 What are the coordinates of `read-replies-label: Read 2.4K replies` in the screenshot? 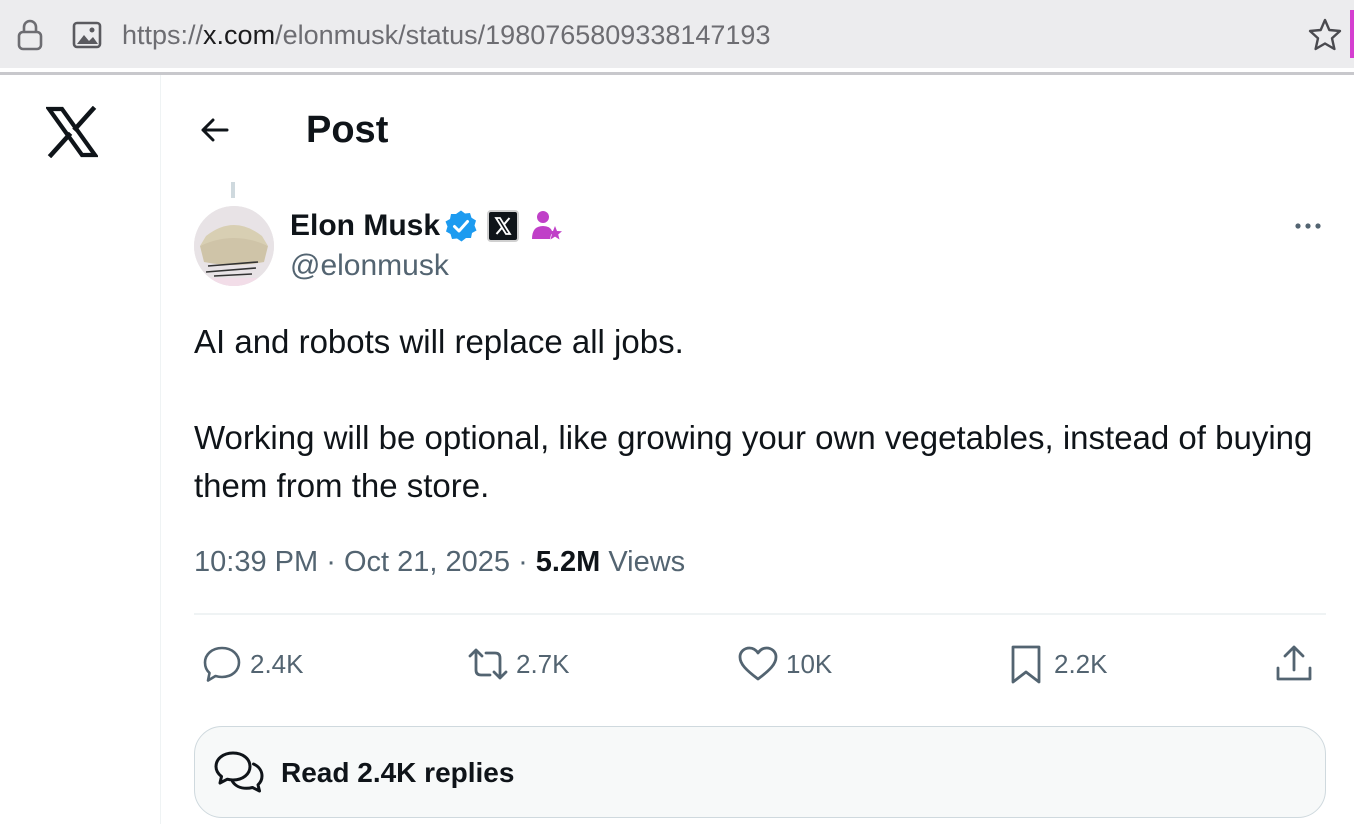 It's located at (398, 772).